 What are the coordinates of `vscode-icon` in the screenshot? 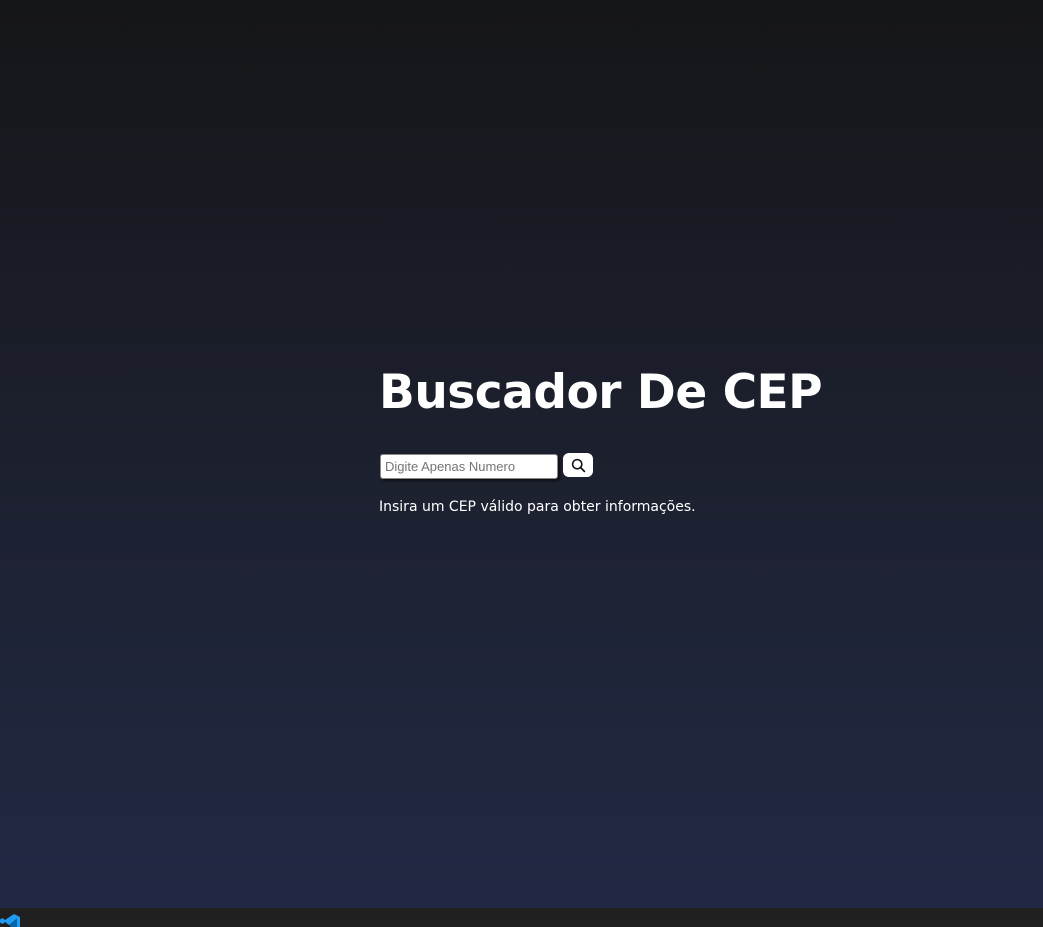 It's located at (10, 920).